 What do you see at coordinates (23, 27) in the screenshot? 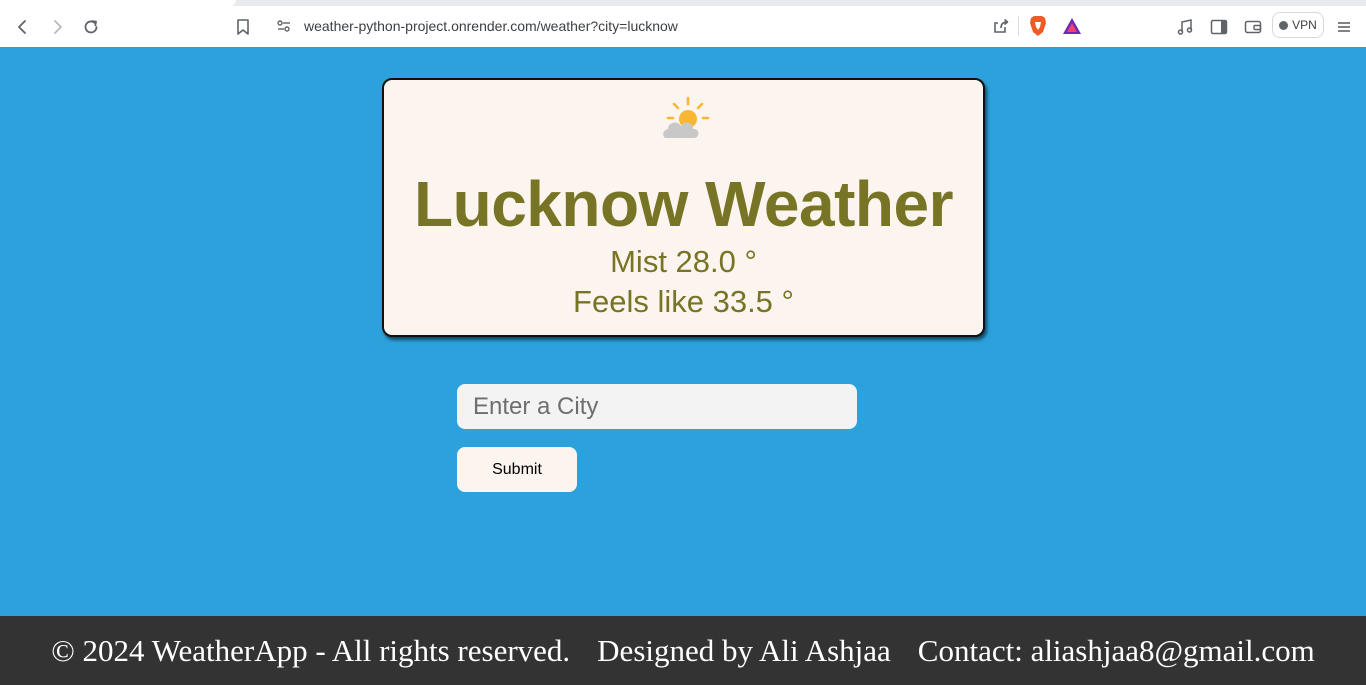
I see `back-arrow-icon` at bounding box center [23, 27].